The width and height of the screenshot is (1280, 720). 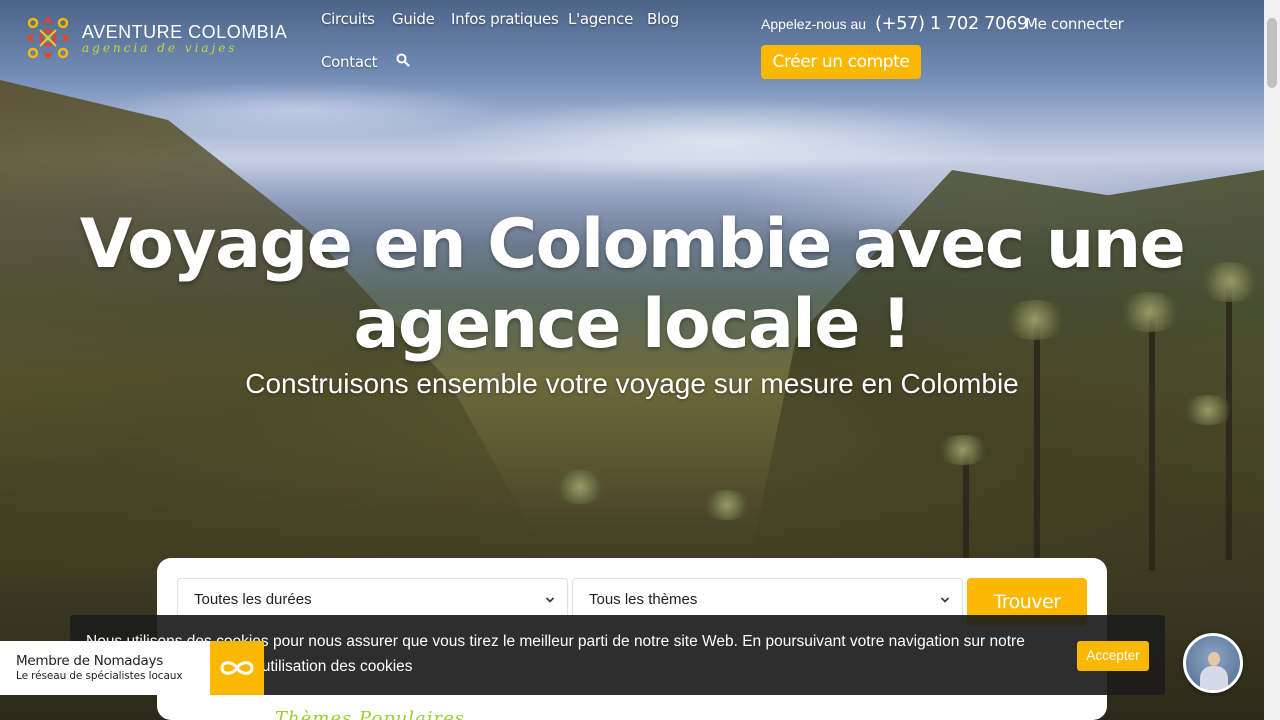 What do you see at coordinates (185, 31) in the screenshot?
I see `logo-title: AVENTURE COLOMBIA` at bounding box center [185, 31].